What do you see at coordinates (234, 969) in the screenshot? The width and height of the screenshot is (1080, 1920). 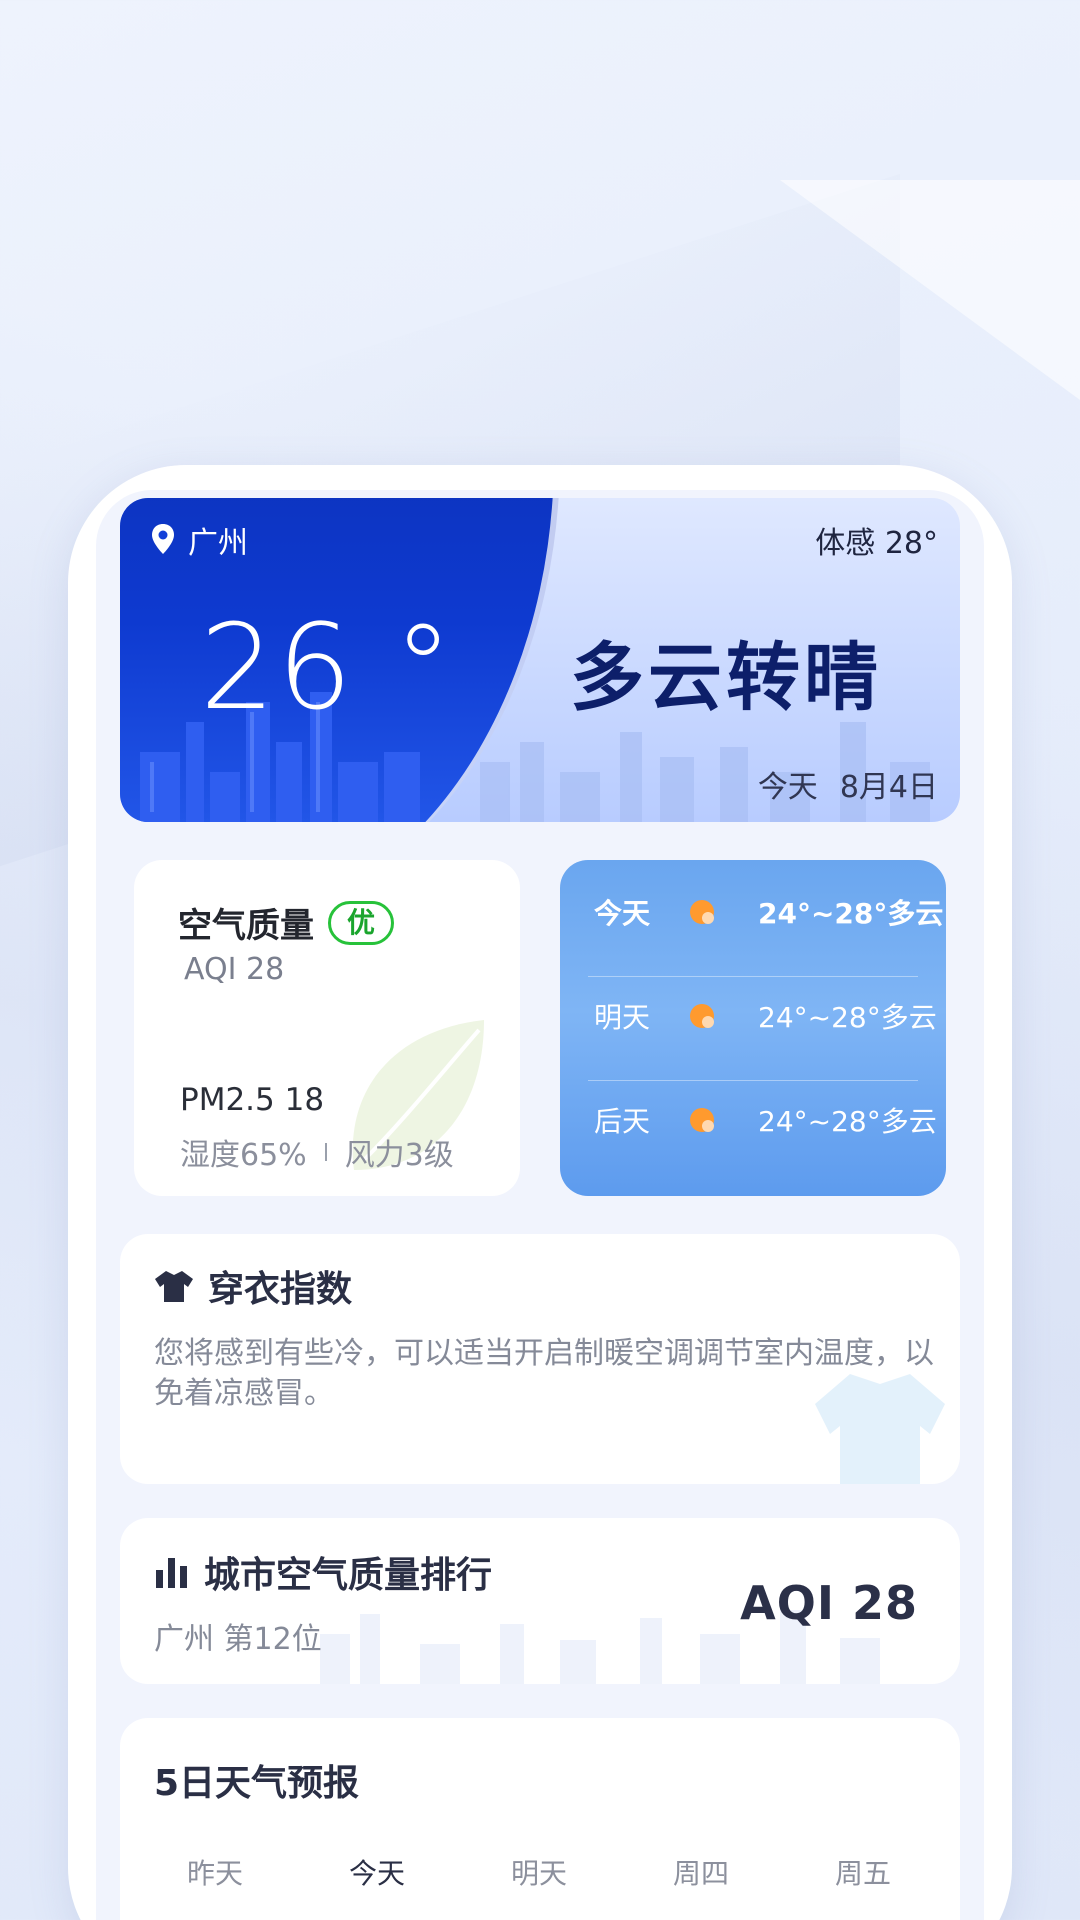 I see `aqi-value: AQI 28` at bounding box center [234, 969].